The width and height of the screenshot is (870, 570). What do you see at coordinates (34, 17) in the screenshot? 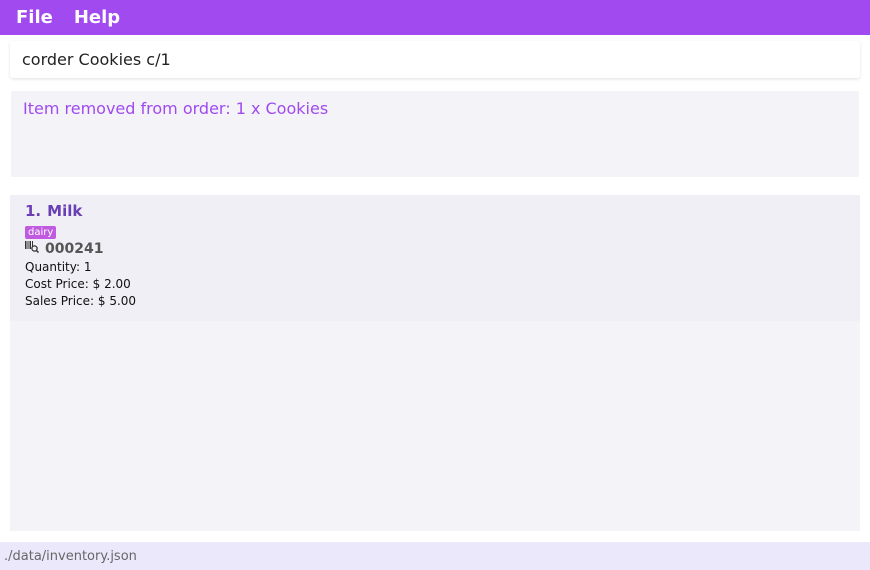
I see `menu-file: File` at bounding box center [34, 17].